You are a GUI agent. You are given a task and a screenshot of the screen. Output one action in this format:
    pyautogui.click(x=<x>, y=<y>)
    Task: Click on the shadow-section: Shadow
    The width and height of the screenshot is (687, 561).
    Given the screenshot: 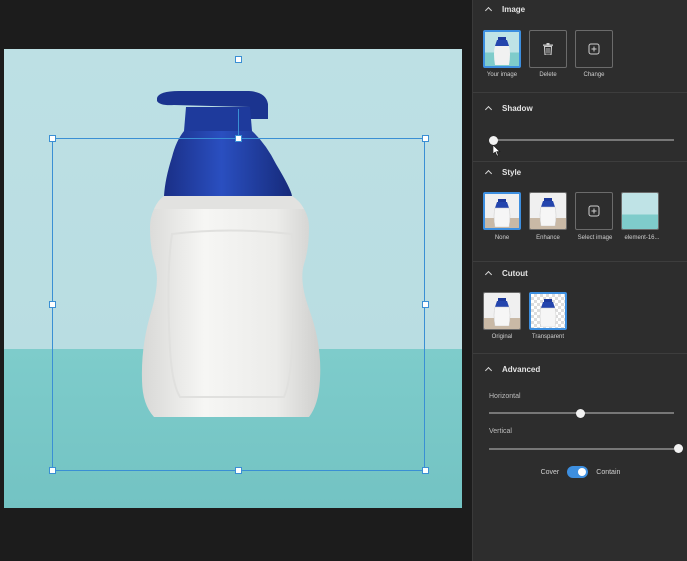 What is the action you would take?
    pyautogui.click(x=580, y=127)
    